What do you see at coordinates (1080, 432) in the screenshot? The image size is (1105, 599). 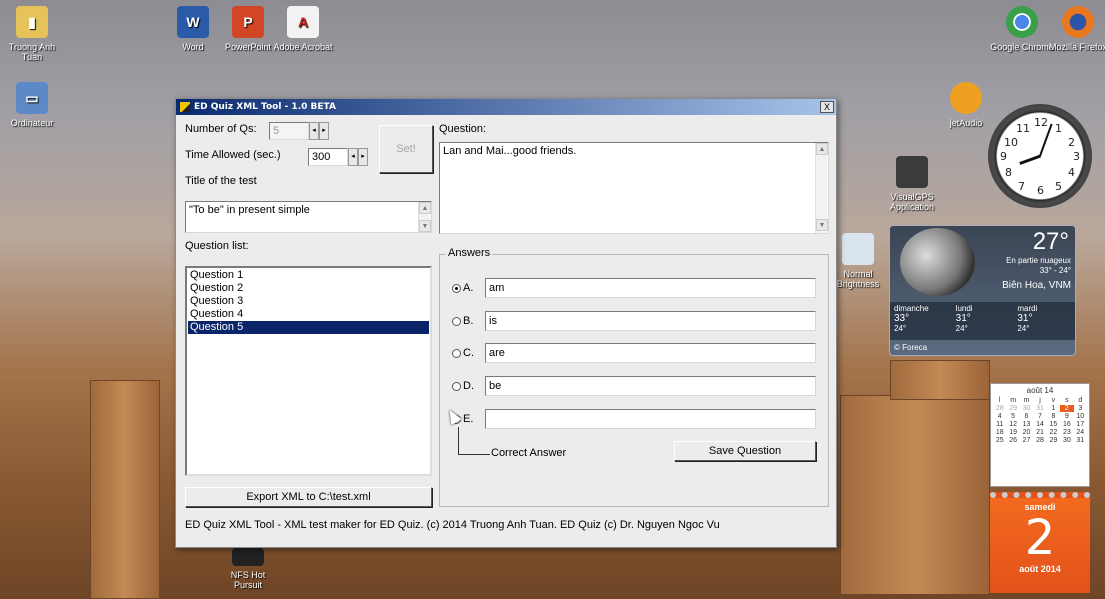 I see `calendar-day: 24` at bounding box center [1080, 432].